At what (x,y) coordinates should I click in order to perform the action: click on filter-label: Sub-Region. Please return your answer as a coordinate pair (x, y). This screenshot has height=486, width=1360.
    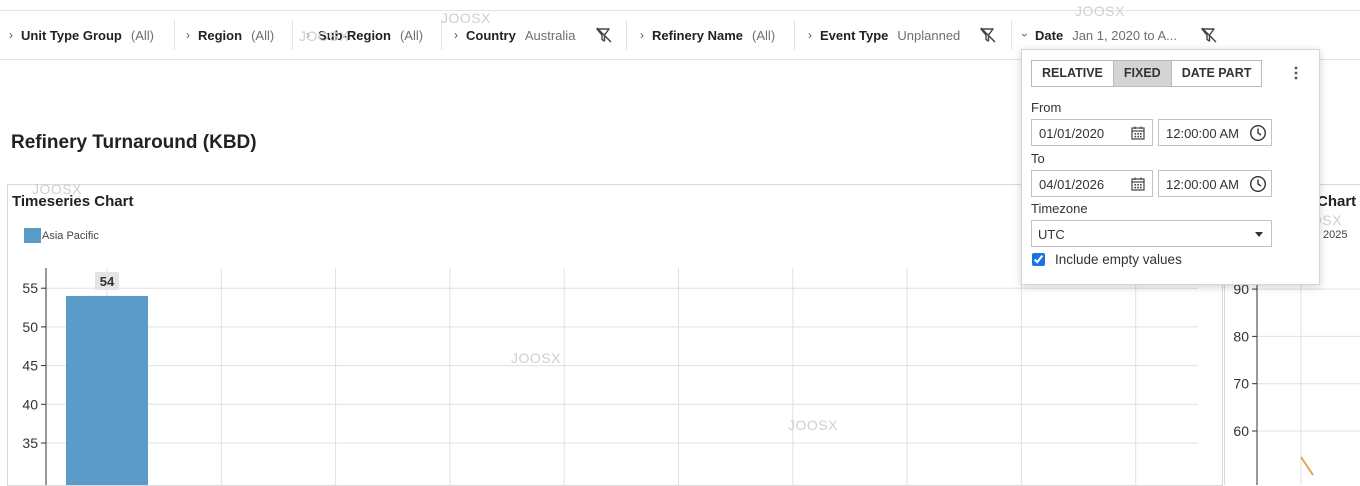
    Looking at the image, I should click on (354, 35).